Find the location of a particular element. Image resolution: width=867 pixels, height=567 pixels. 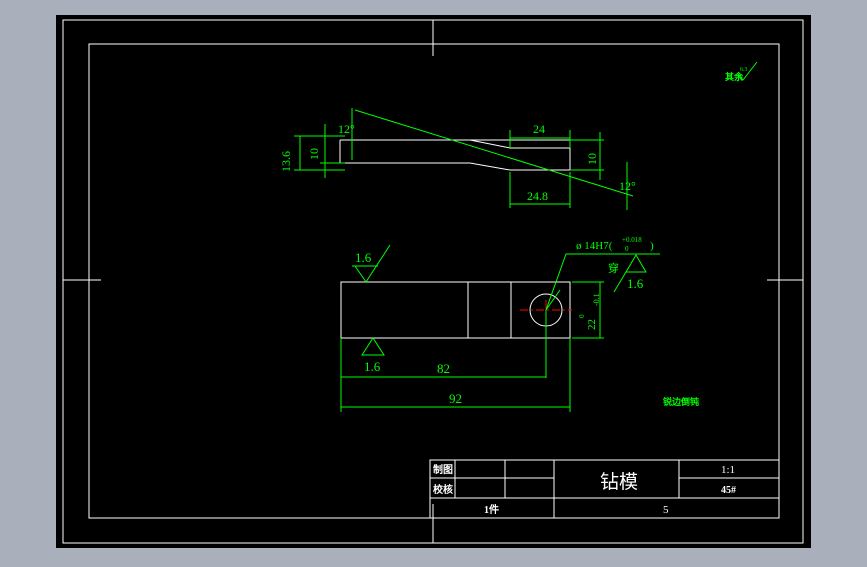

dim-22-label: 22 is located at coordinates (592, 324).